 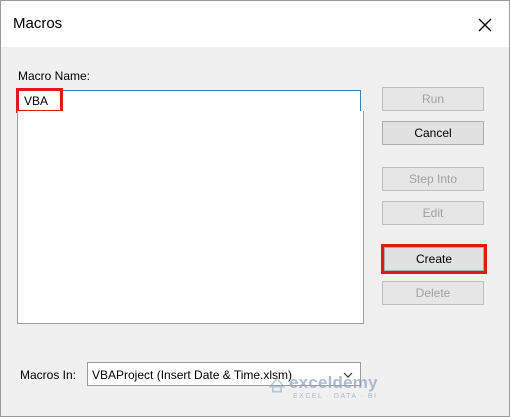 What do you see at coordinates (433, 213) in the screenshot?
I see `edit-button: Edit` at bounding box center [433, 213].